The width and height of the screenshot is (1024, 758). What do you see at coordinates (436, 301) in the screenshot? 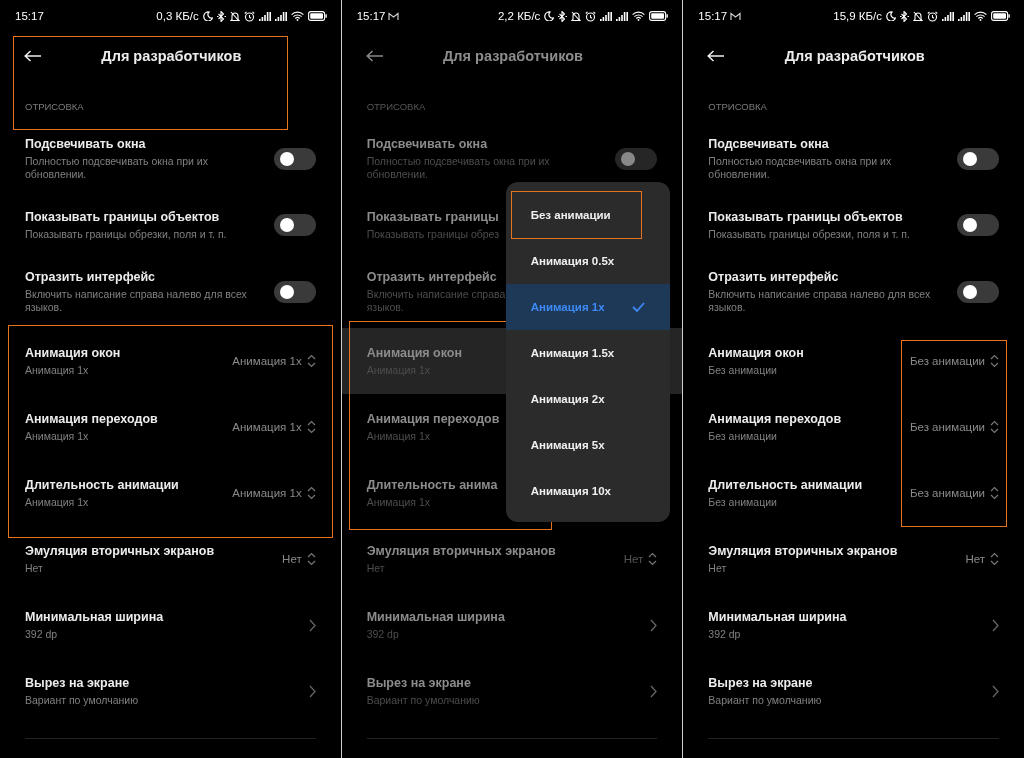
I see `setting-description: Включить написание справа языков.` at bounding box center [436, 301].